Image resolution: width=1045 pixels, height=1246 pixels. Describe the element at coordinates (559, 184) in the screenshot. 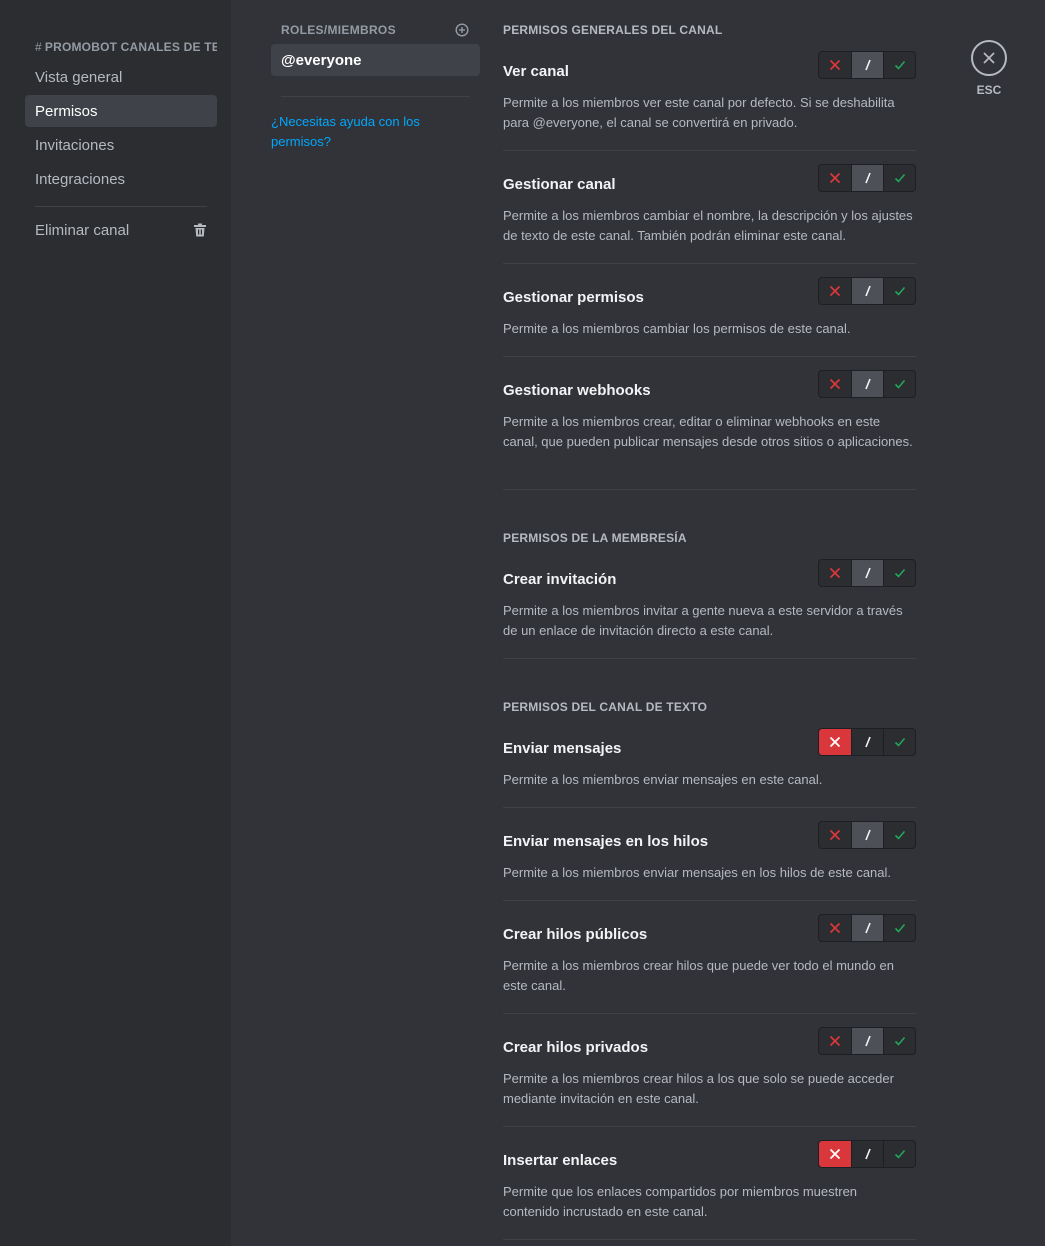

I see `permission-name: Gestionar canal` at that location.